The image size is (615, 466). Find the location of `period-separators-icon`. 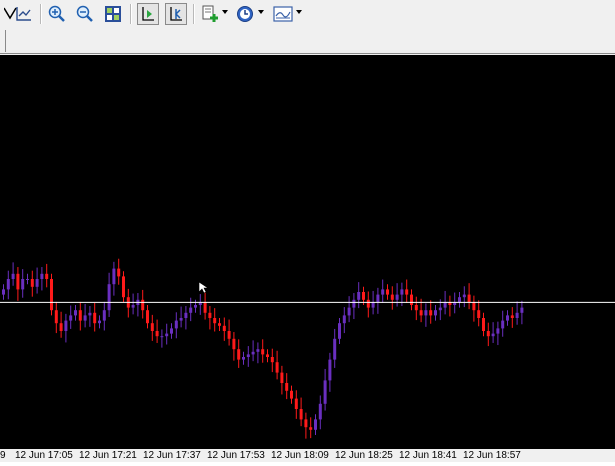

period-separators-icon is located at coordinates (24, 14).